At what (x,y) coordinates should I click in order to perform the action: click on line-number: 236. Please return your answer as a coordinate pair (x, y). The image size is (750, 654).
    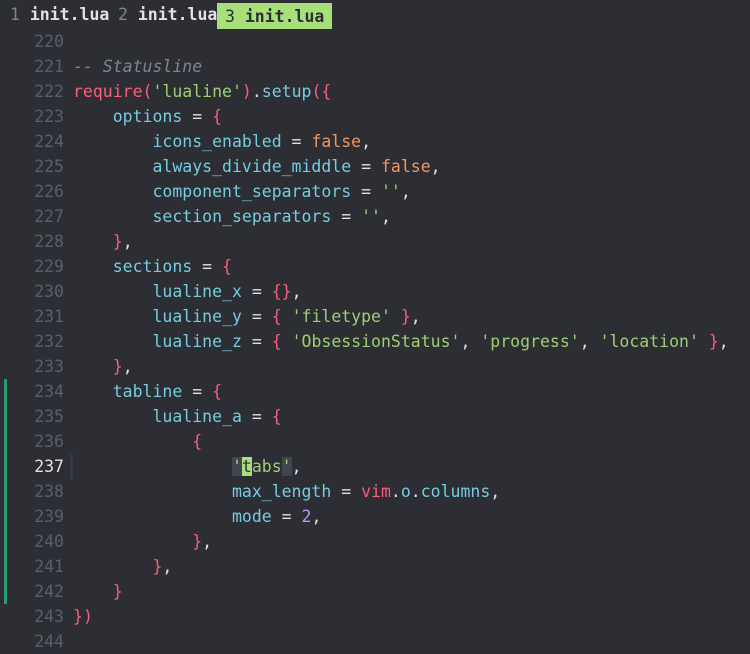
    Looking at the image, I should click on (49, 441).